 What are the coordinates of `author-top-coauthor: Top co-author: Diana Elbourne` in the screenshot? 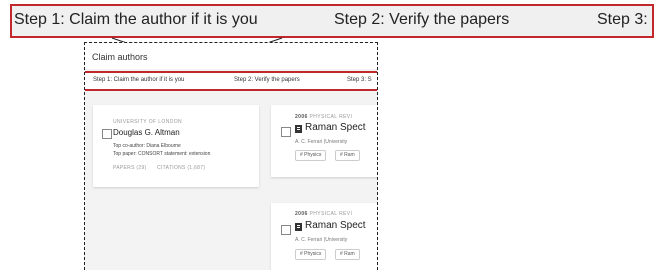 It's located at (147, 146).